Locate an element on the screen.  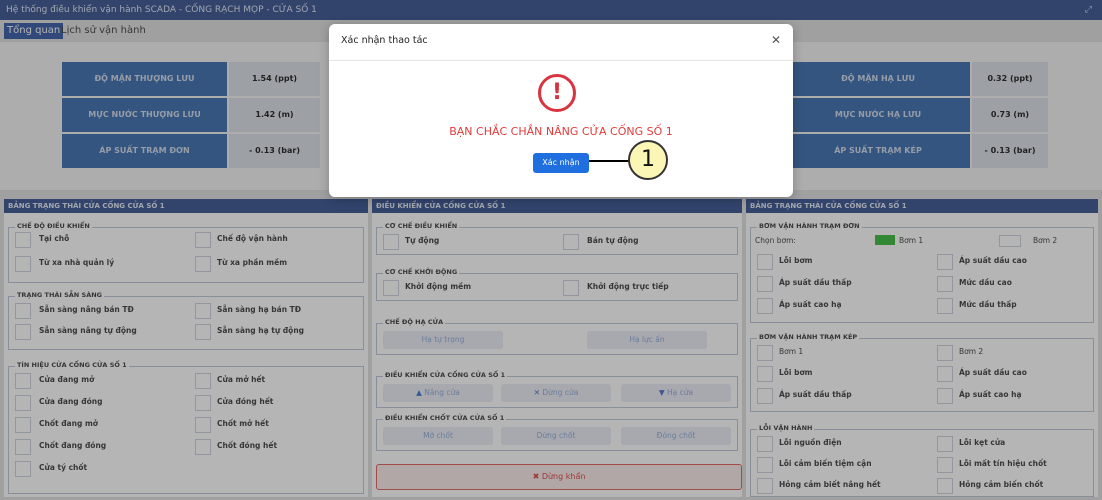
dialog-message: BẠN CHẮC CHẮN NÂNG CỬA CỐNG SỐ 1 is located at coordinates (561, 131).